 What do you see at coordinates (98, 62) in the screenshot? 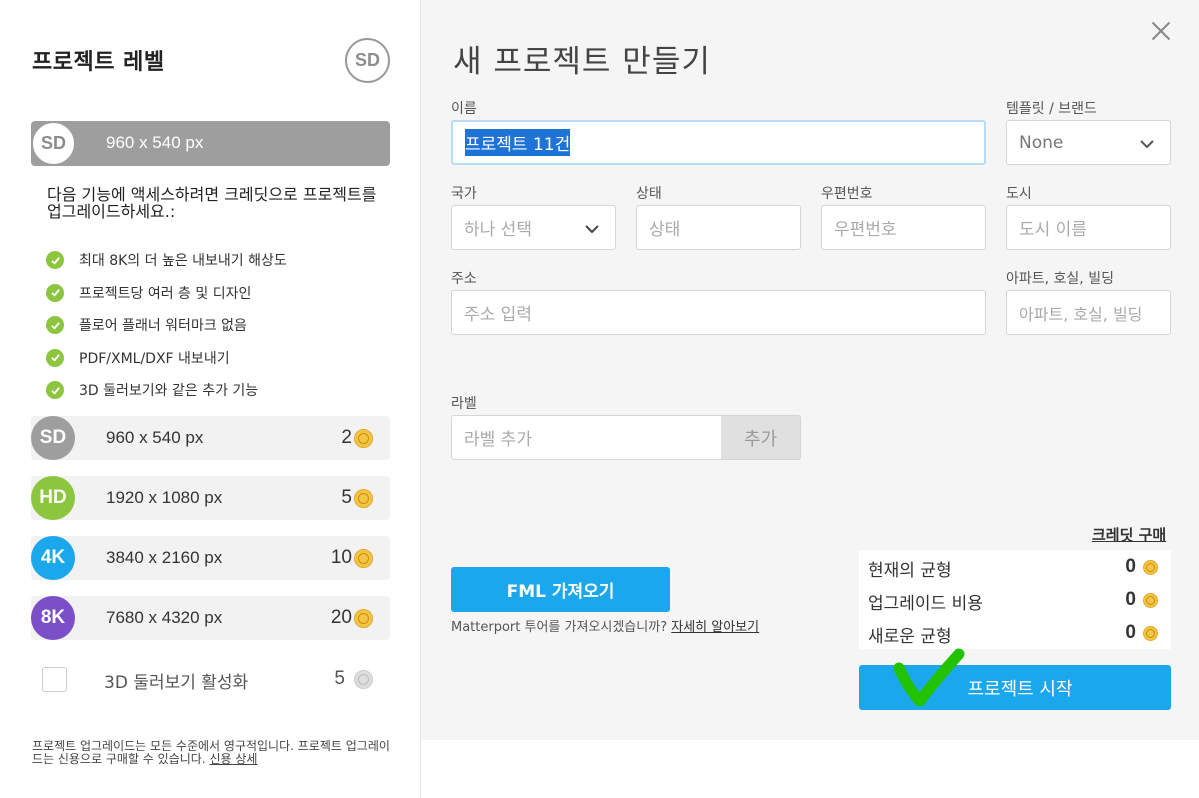
I see `panel-title: 프로젝트 레벨` at bounding box center [98, 62].